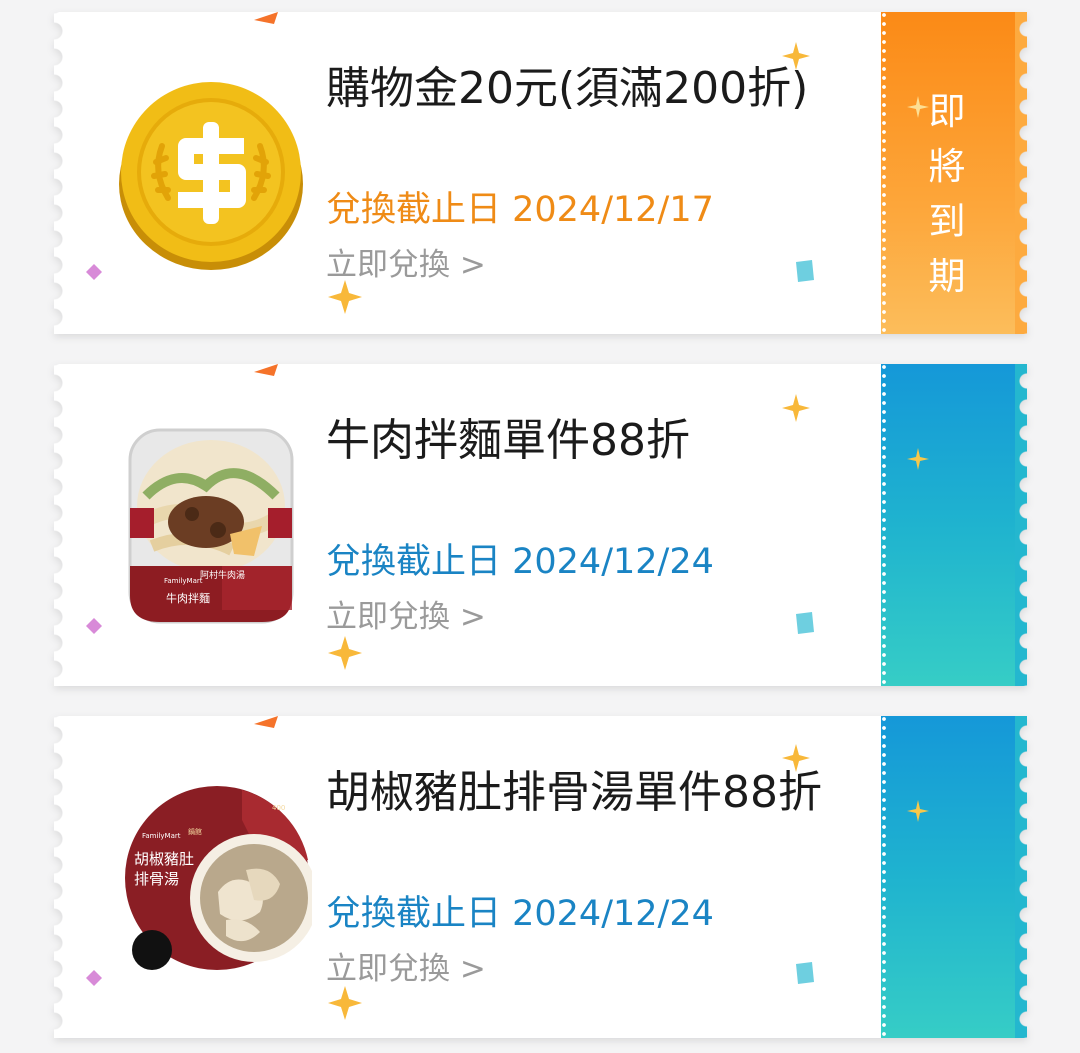  What do you see at coordinates (188, 598) in the screenshot?
I see `pack-name: 牛肉拌麵` at bounding box center [188, 598].